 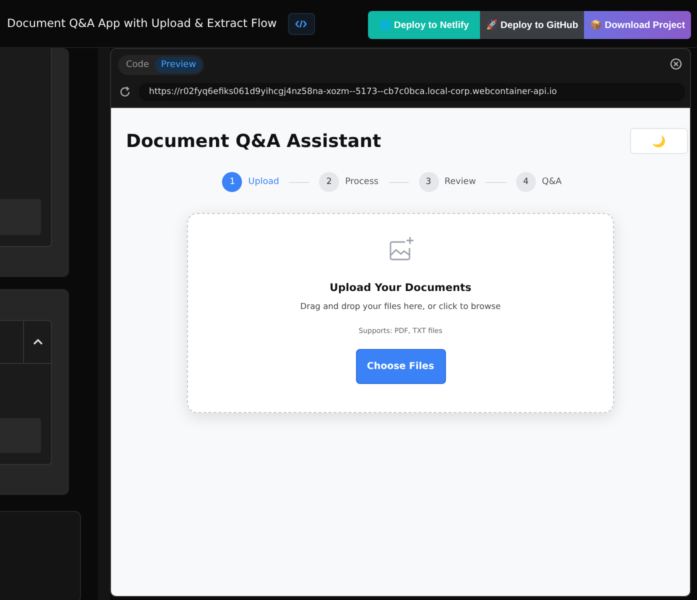 I want to click on reload-icon, so click(x=125, y=92).